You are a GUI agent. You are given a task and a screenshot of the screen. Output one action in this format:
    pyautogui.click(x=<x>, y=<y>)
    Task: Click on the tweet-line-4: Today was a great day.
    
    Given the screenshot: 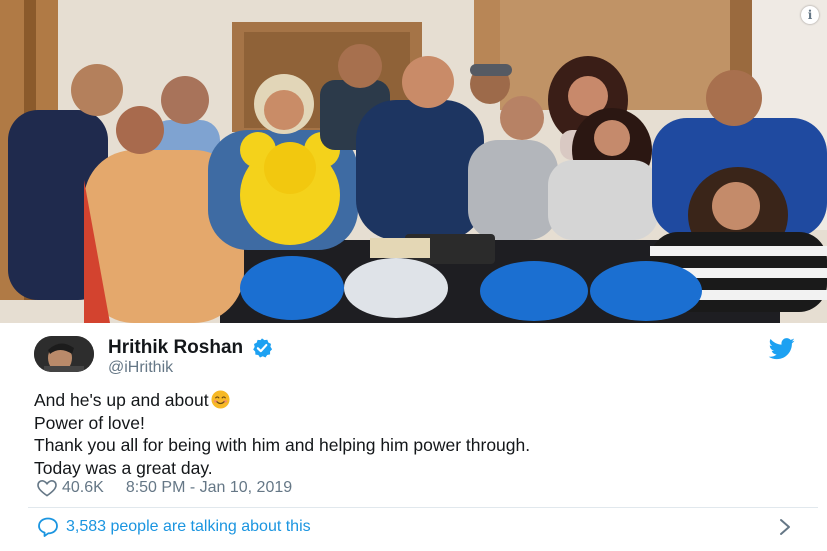 What is the action you would take?
    pyautogui.click(x=123, y=467)
    